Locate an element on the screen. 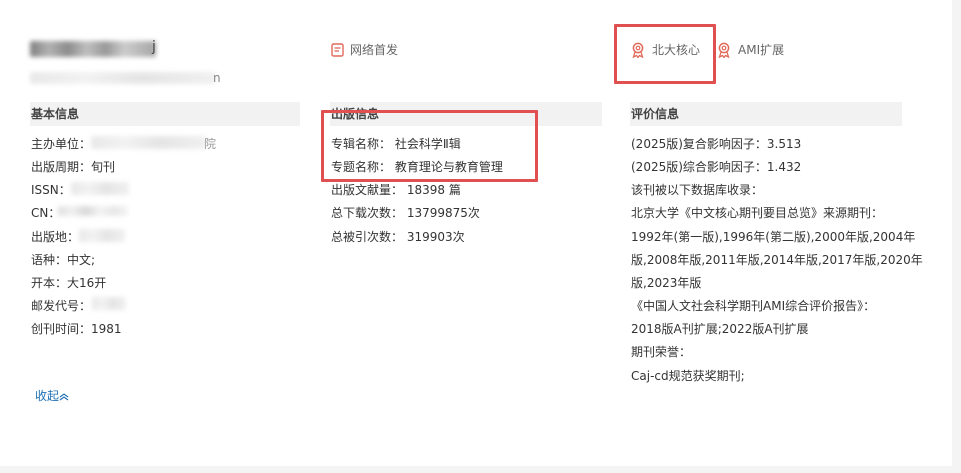  founded-label: 创刊时间： is located at coordinates (61, 329).